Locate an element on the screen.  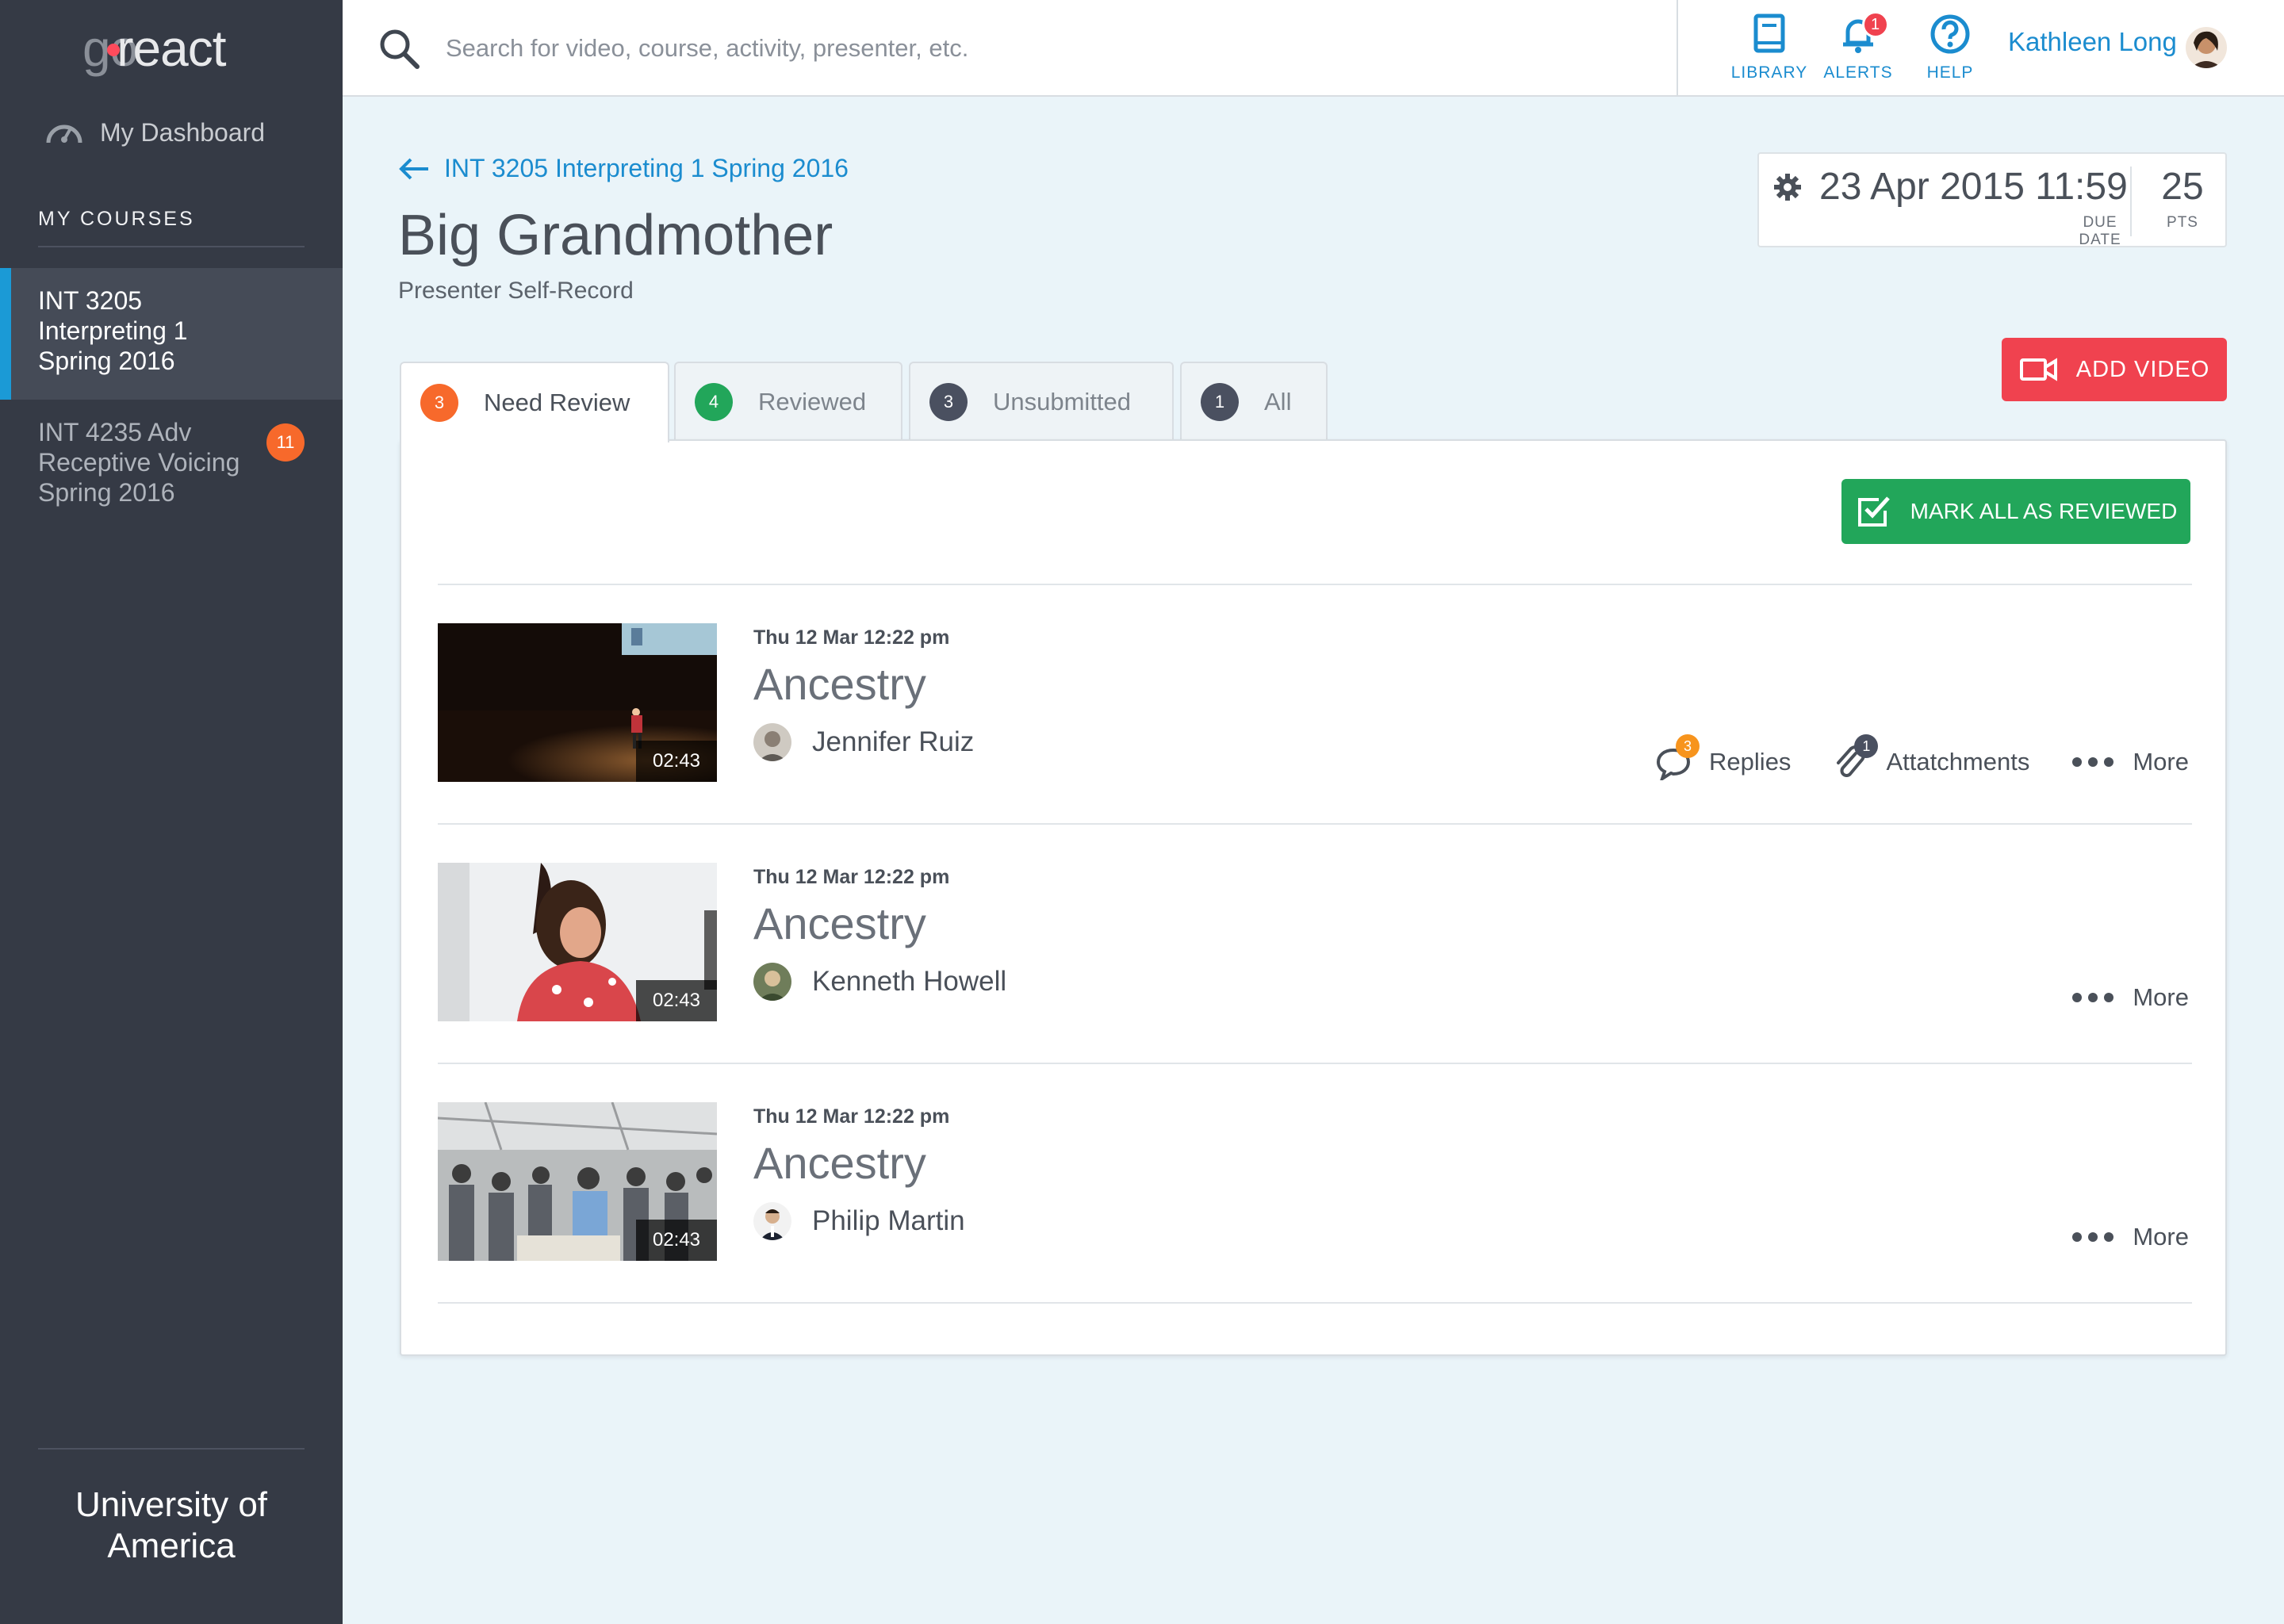
presenter: Philip Martin is located at coordinates (859, 1221).